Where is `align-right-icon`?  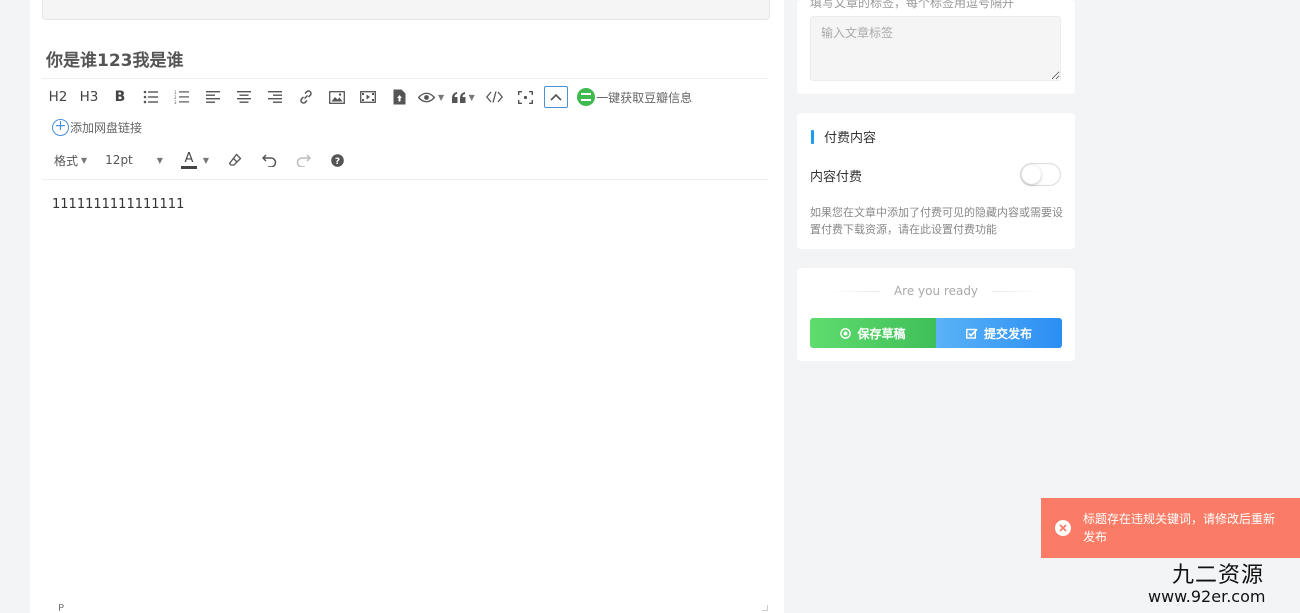
align-right-icon is located at coordinates (275, 97).